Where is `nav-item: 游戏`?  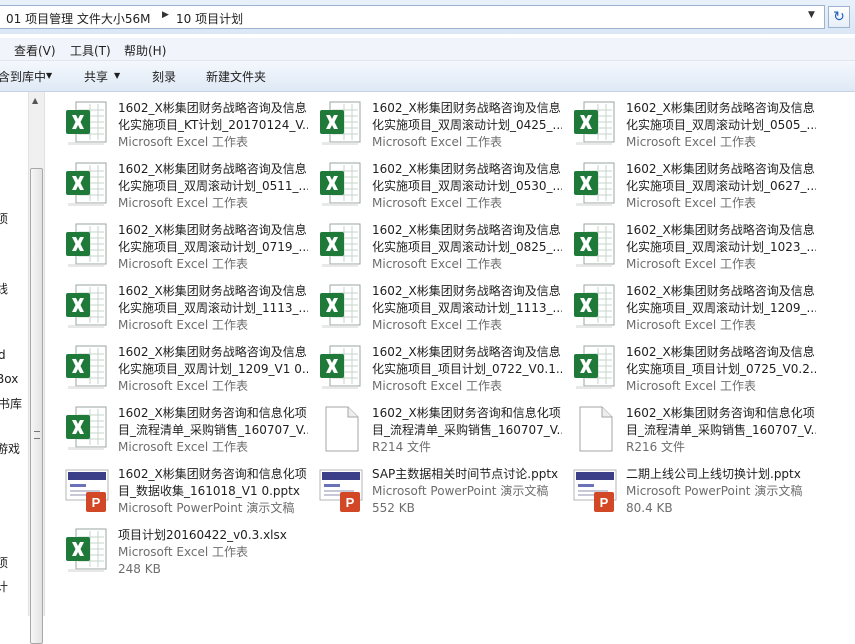 nav-item: 游戏 is located at coordinates (10, 448).